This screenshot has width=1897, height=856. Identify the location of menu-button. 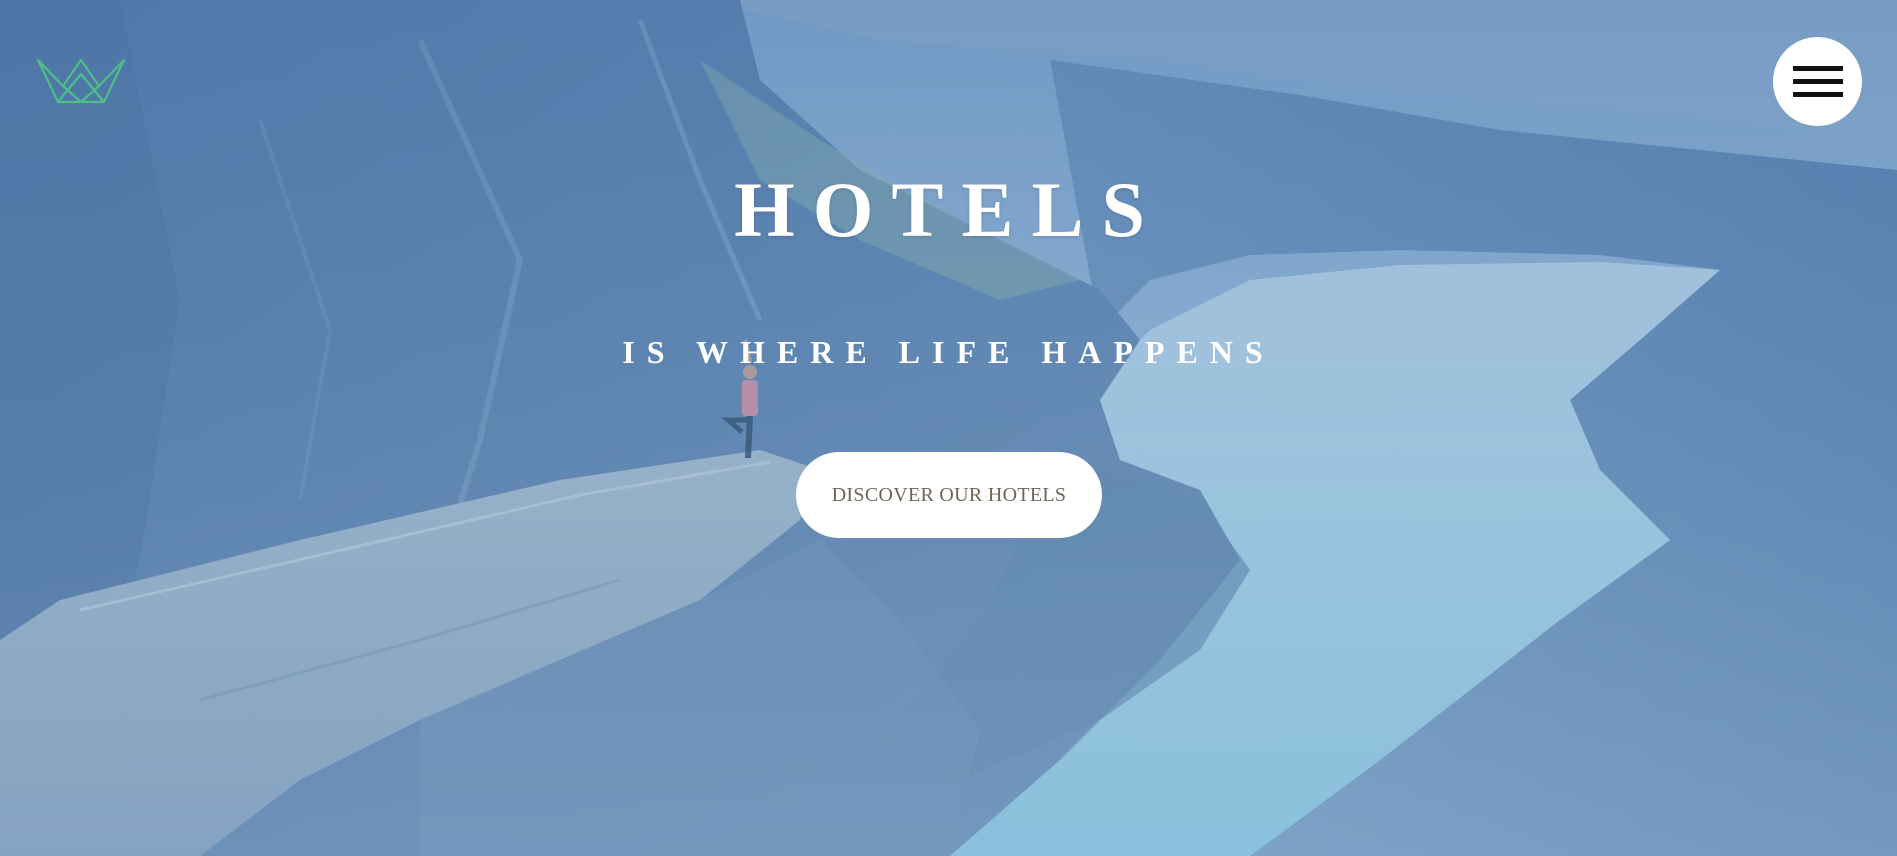
(1817, 81).